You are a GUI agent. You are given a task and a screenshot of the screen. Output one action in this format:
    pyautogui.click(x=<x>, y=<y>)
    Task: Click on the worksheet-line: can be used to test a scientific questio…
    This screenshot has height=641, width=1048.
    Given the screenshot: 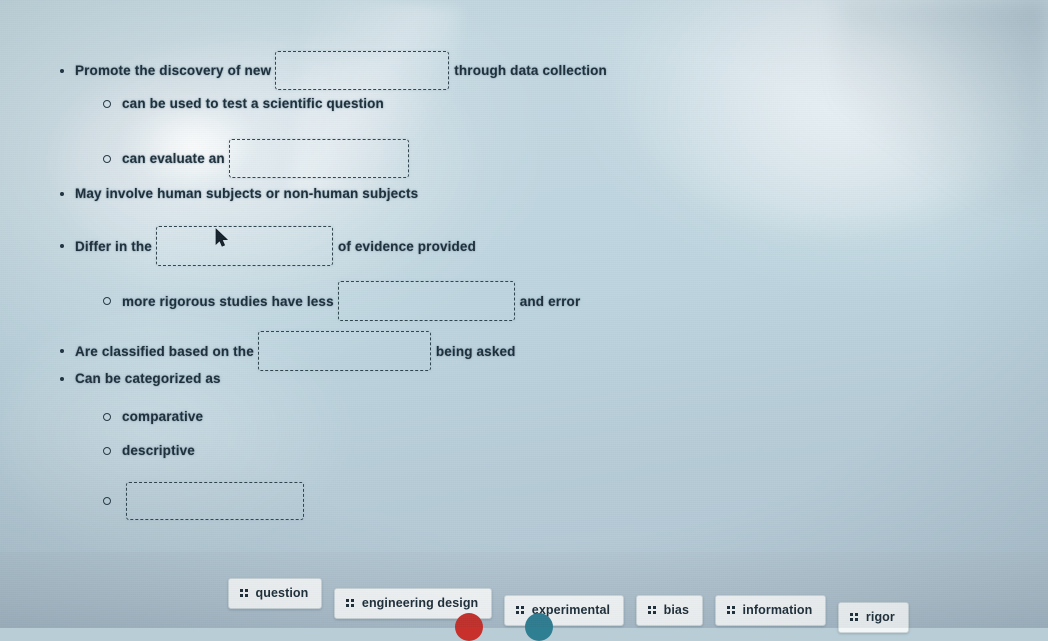 What is the action you would take?
    pyautogui.click(x=245, y=103)
    